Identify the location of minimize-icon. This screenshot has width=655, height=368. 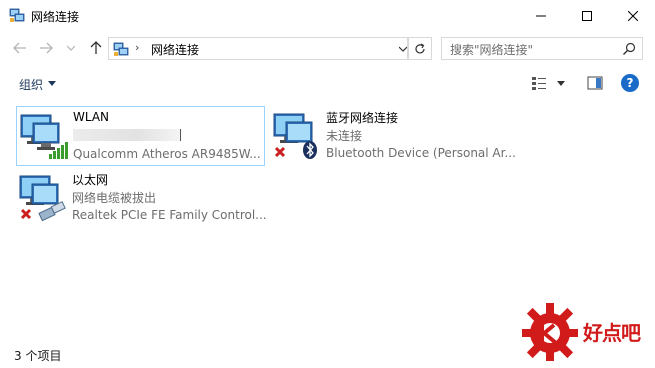
(541, 15).